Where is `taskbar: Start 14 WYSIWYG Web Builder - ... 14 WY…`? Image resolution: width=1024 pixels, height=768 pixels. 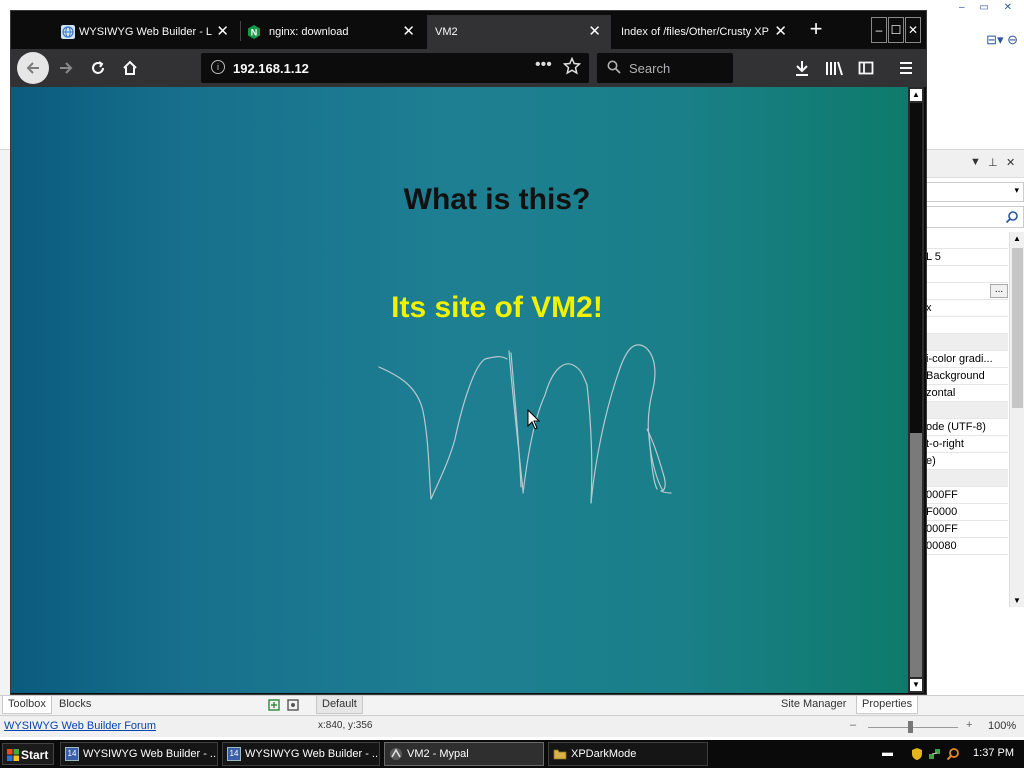
taskbar: Start 14 WYSIWYG Web Builder - ... 14 WY… is located at coordinates (512, 754).